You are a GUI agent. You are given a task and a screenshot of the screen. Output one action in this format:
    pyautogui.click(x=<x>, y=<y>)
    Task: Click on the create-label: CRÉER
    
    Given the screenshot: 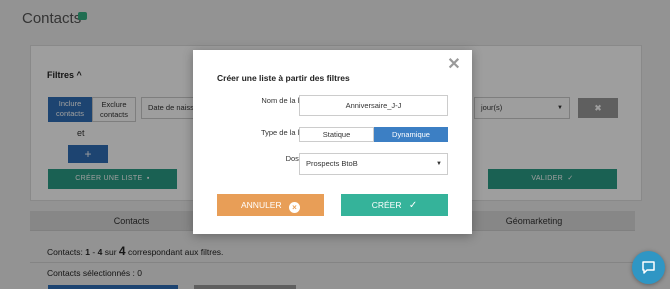 What is the action you would take?
    pyautogui.click(x=386, y=205)
    